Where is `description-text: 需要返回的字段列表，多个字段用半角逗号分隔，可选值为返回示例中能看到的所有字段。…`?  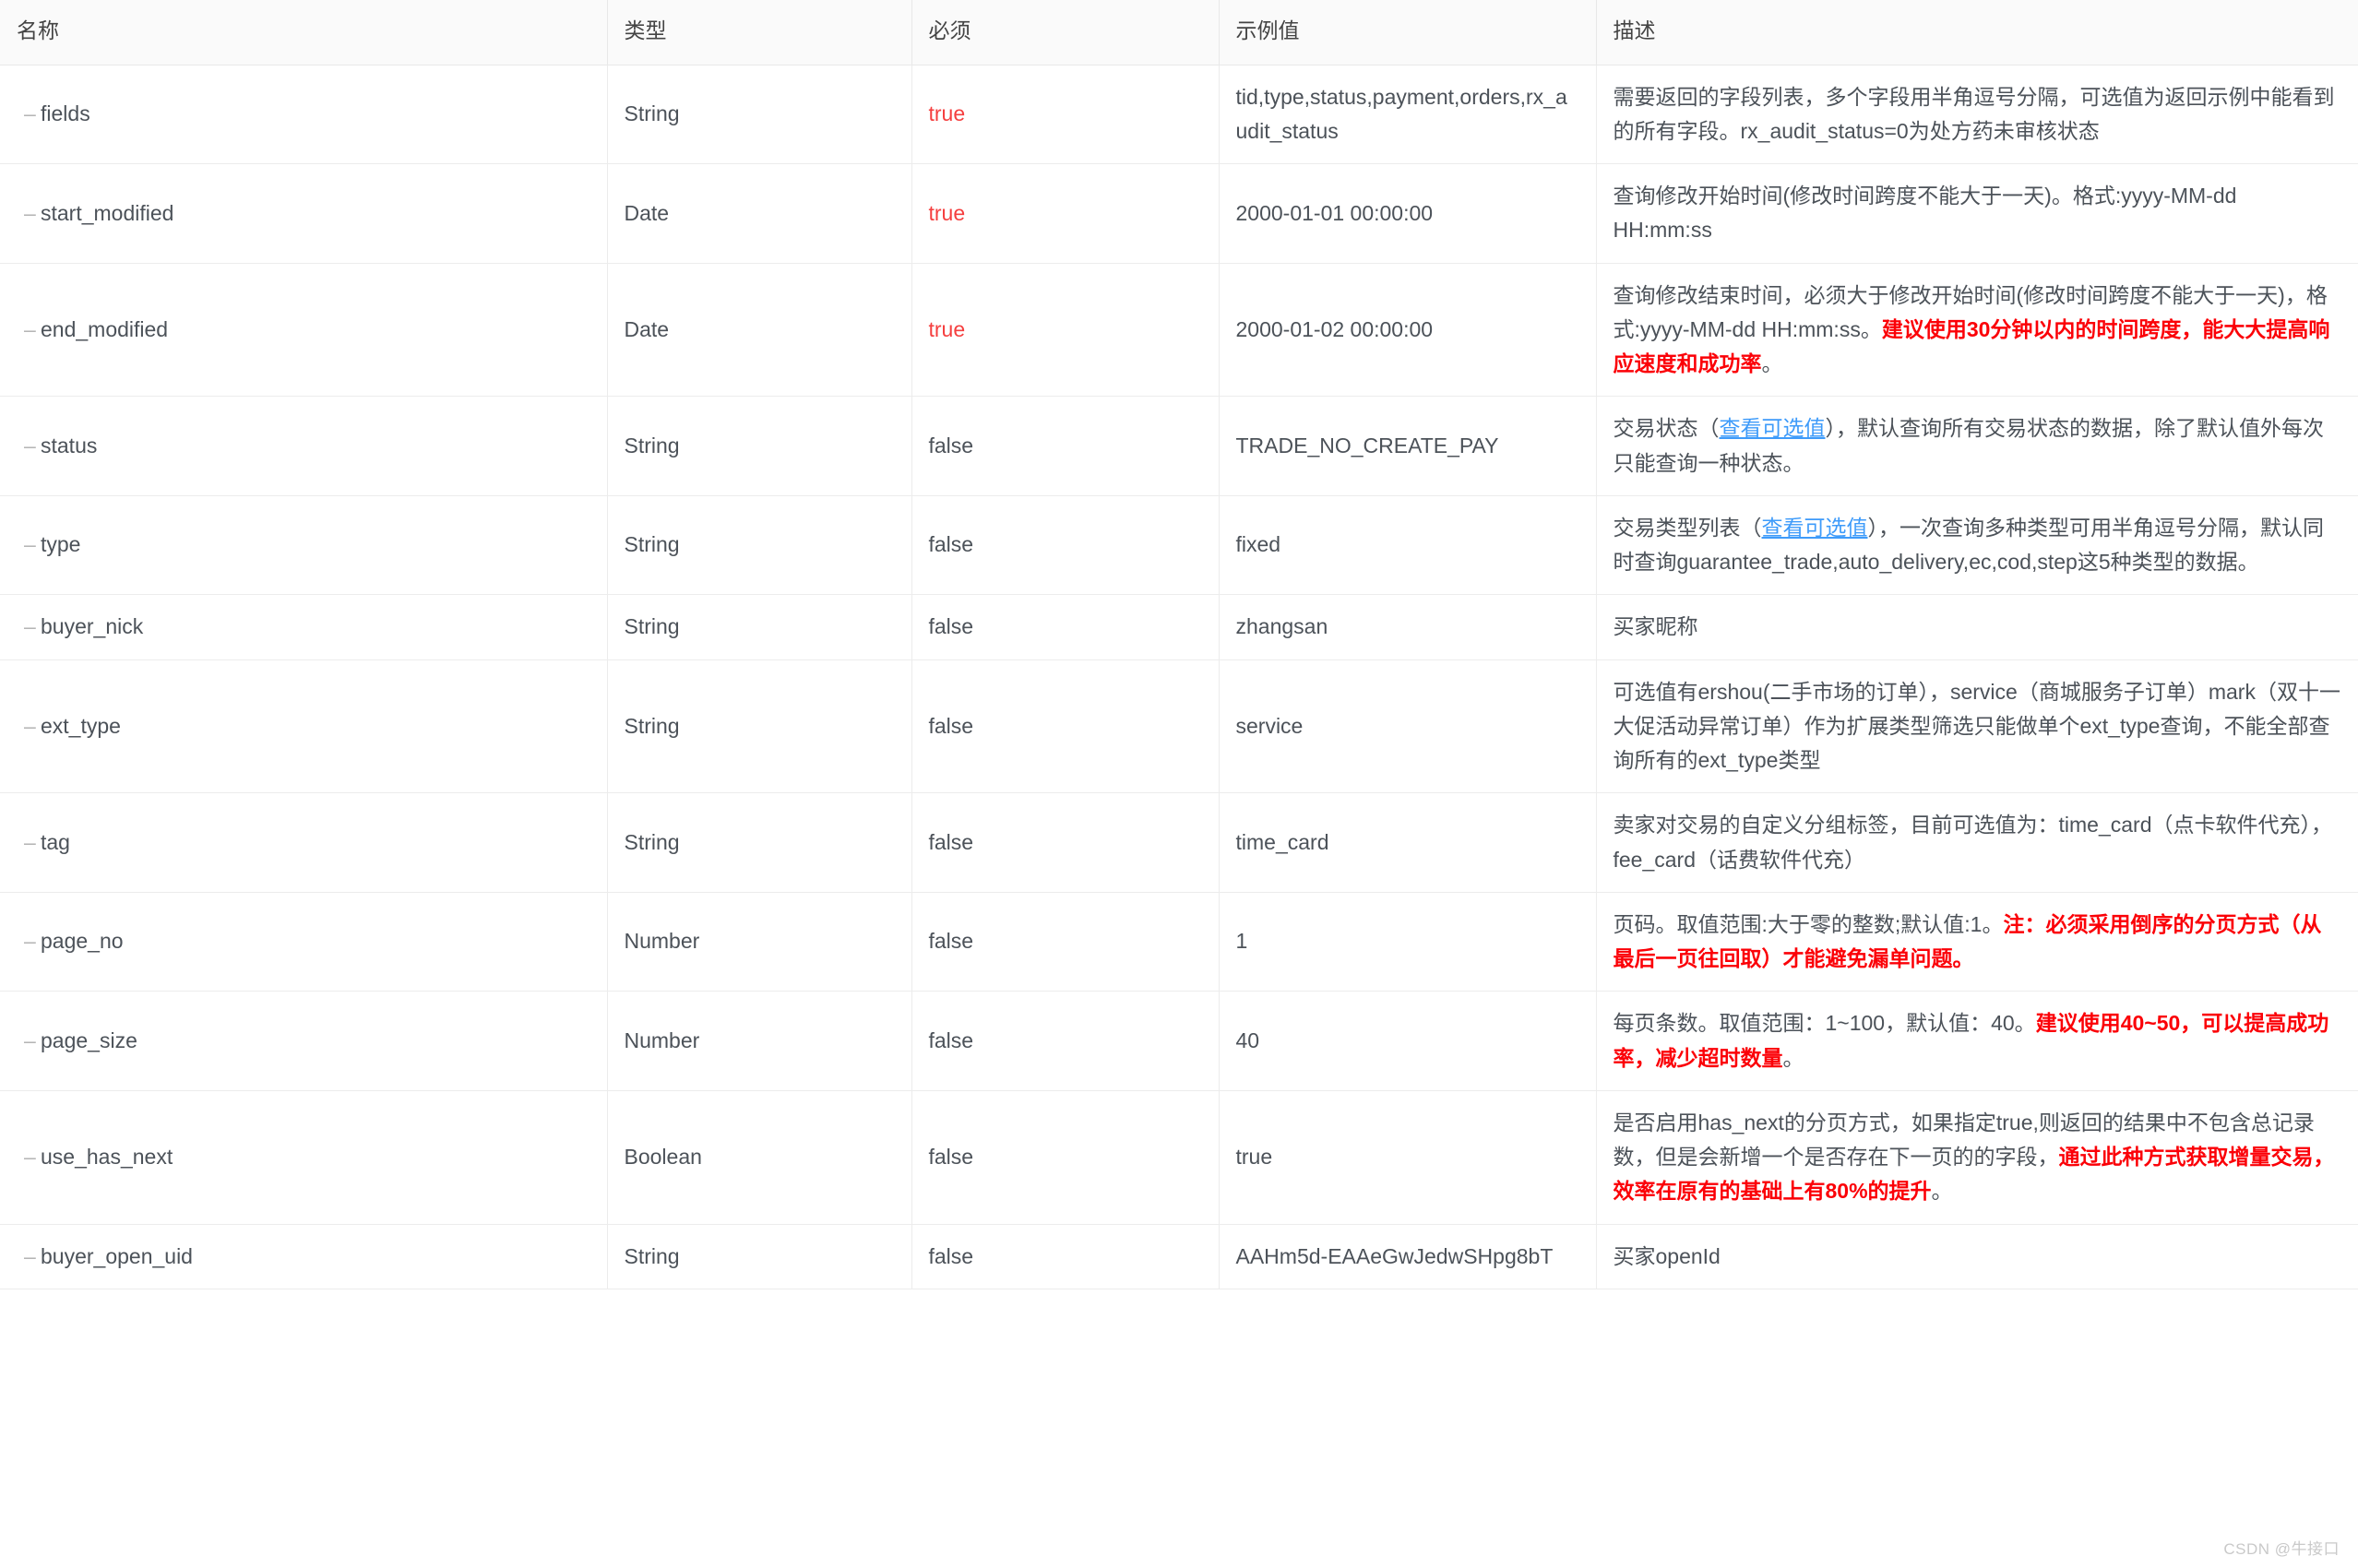 description-text: 需要返回的字段列表，多个字段用半角逗号分隔，可选值为返回示例中能看到的所有字段。… is located at coordinates (1974, 113).